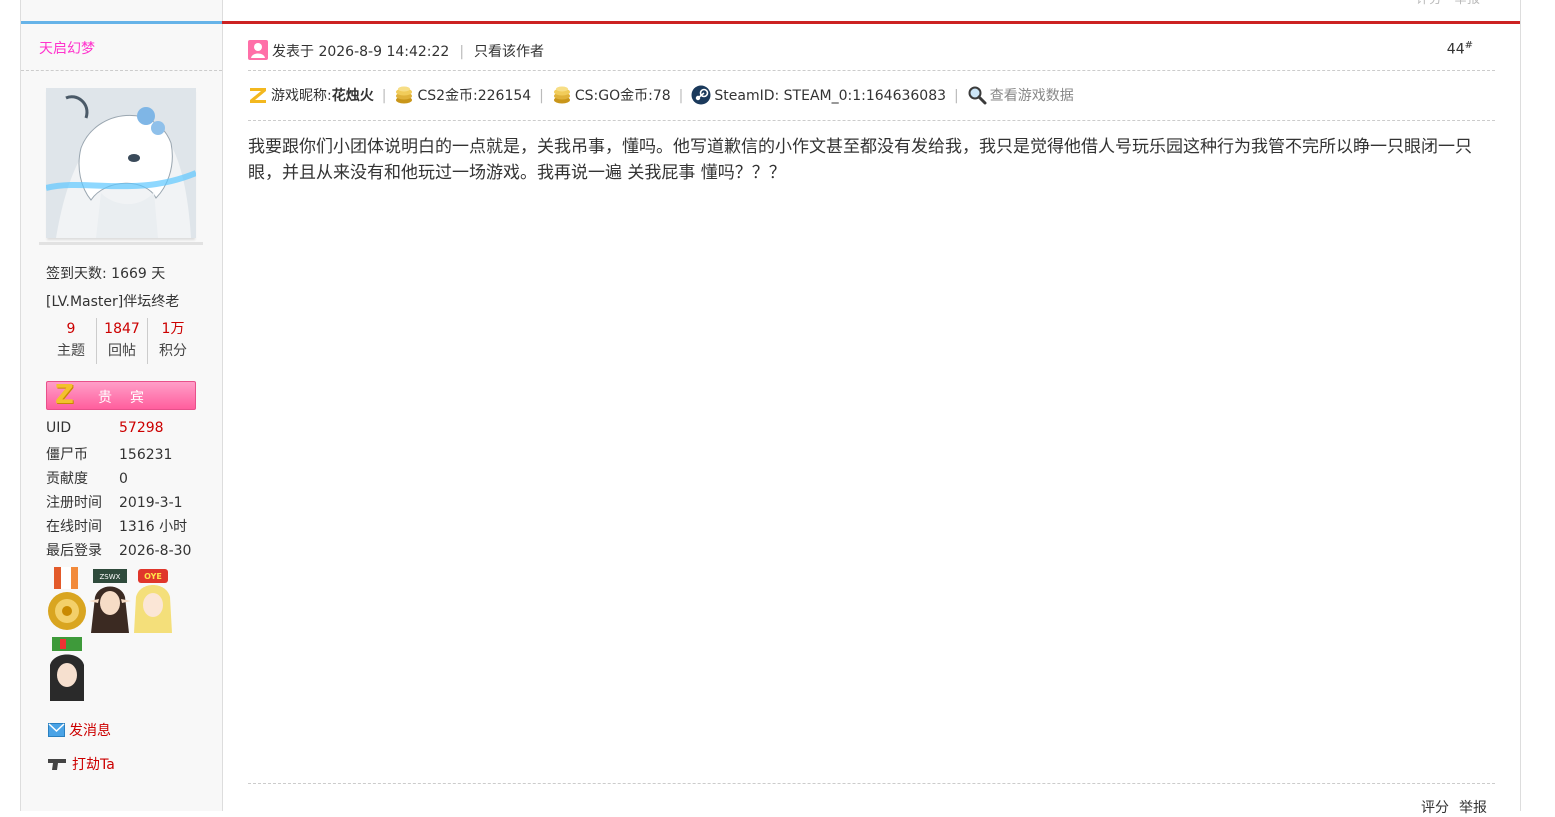  What do you see at coordinates (122, 351) in the screenshot?
I see `stat-replies-label: 回帖` at bounding box center [122, 351].